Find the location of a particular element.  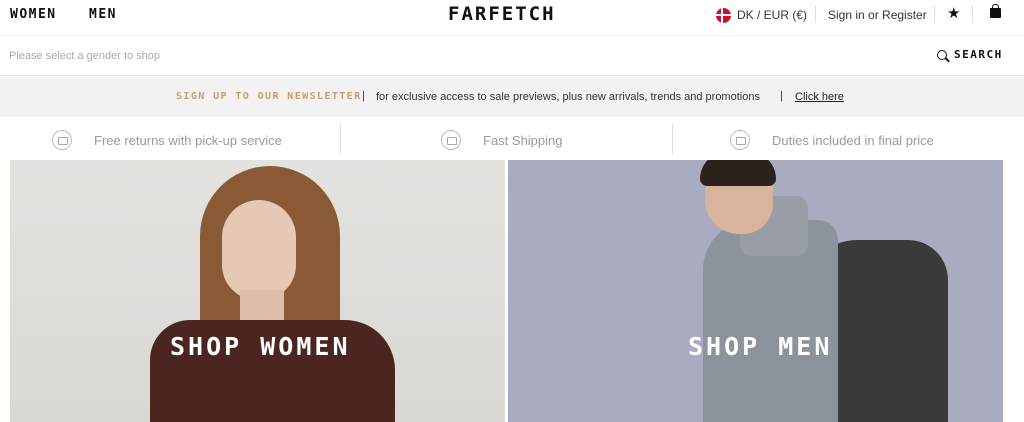

locale-selector: DK / EUR (€) is located at coordinates (761, 15).